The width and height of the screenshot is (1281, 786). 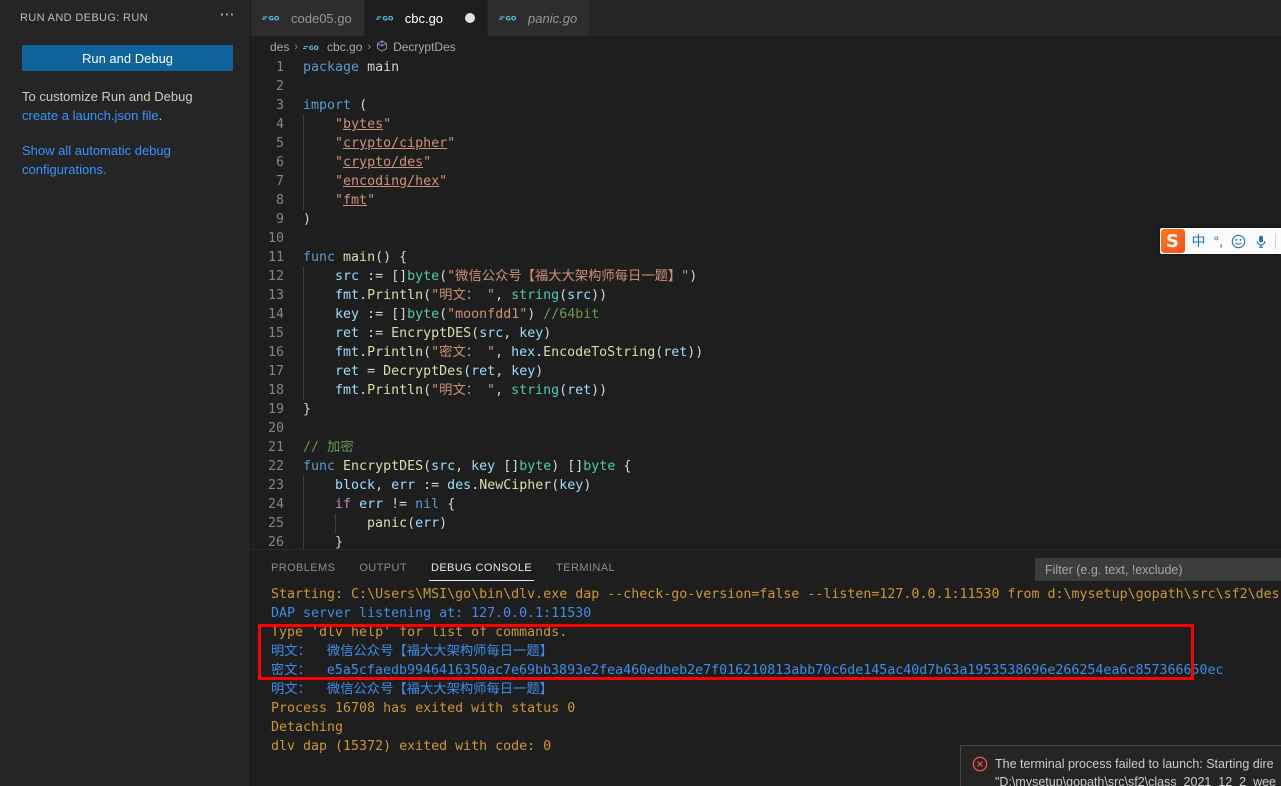 I want to click on line-content: func main() {, so click(x=355, y=257).